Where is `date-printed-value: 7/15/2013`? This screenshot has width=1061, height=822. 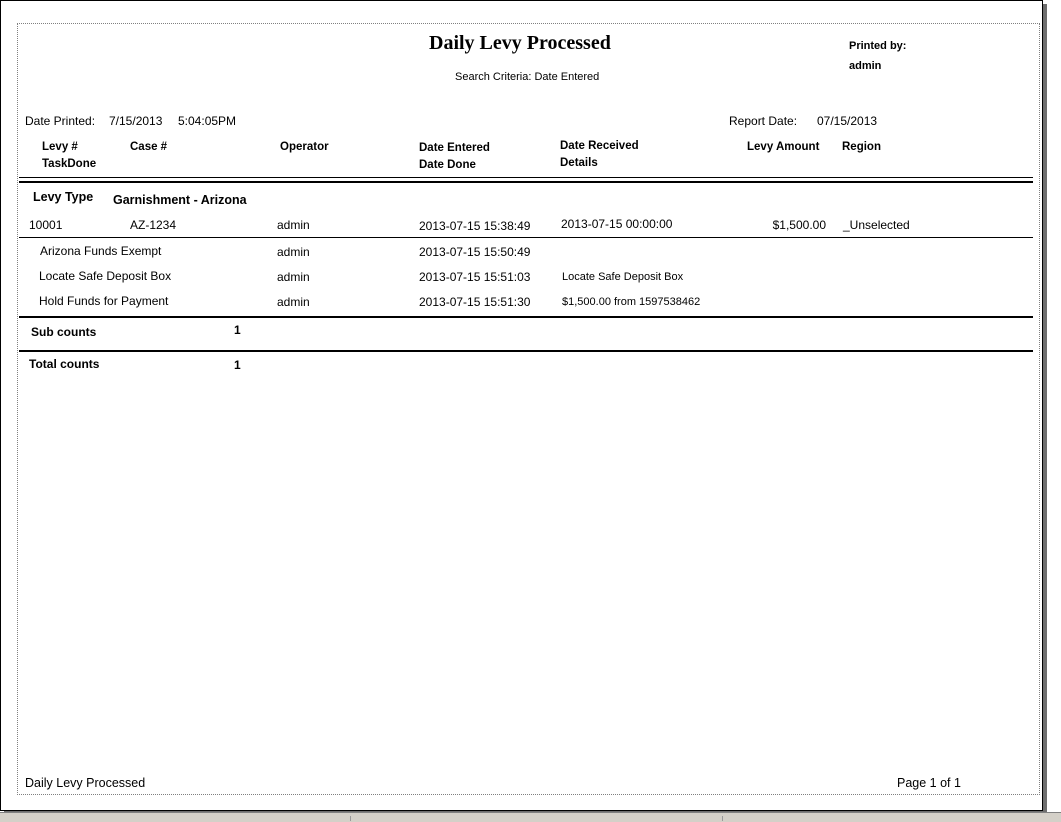
date-printed-value: 7/15/2013 is located at coordinates (136, 121).